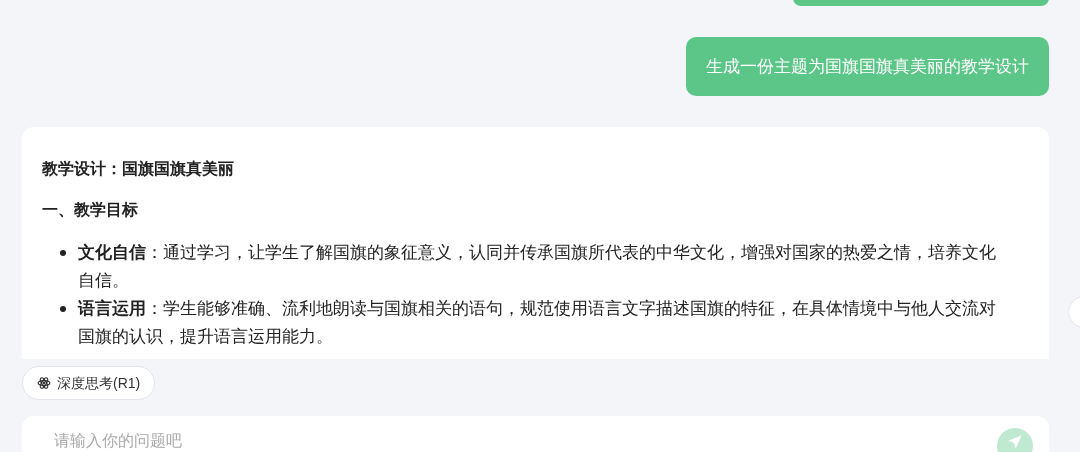 The image size is (1080, 452). Describe the element at coordinates (90, 210) in the screenshot. I see `section-heading: 一、教学目标` at that location.